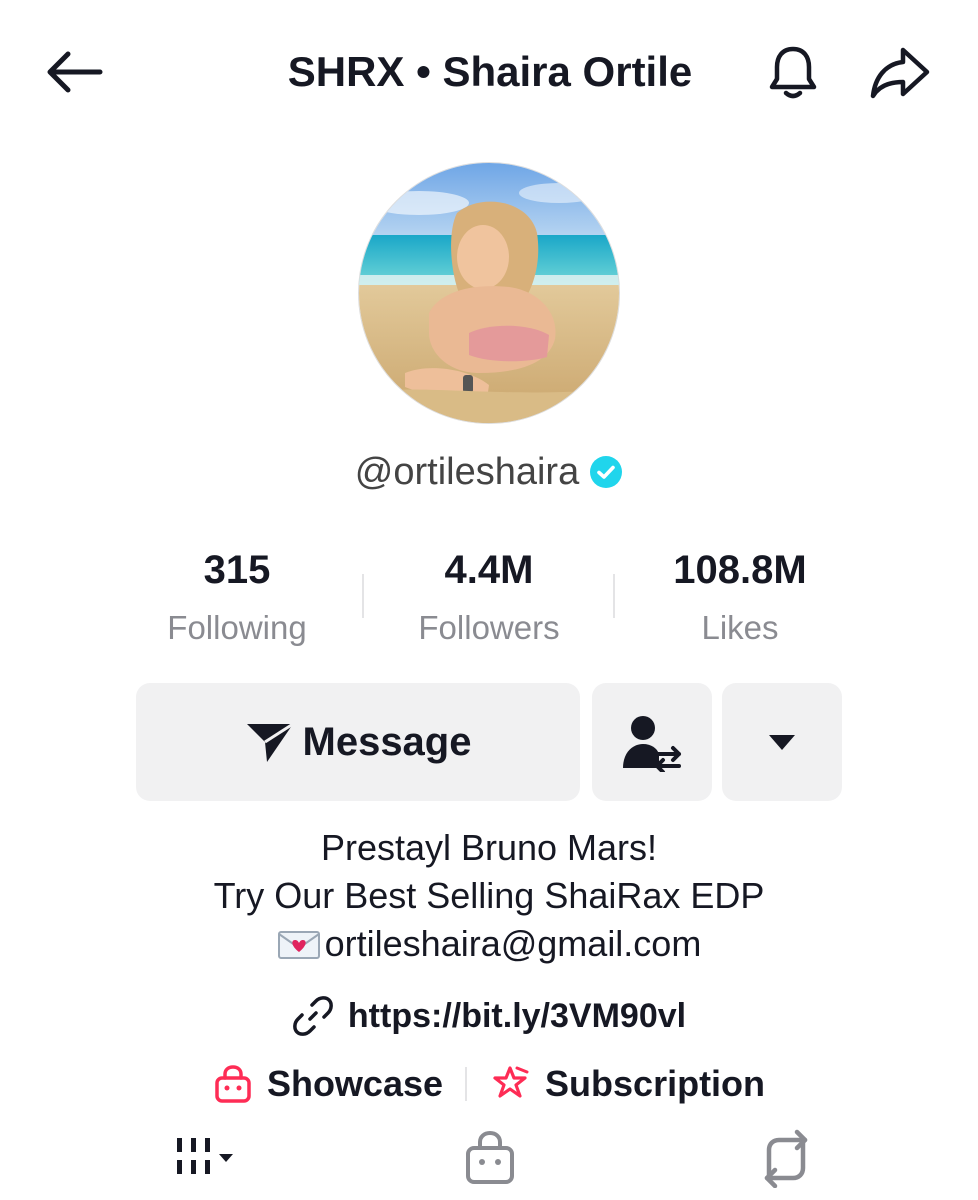 This screenshot has width=978, height=1200. What do you see at coordinates (233, 1084) in the screenshot?
I see `shopping-bag-icon` at bounding box center [233, 1084].